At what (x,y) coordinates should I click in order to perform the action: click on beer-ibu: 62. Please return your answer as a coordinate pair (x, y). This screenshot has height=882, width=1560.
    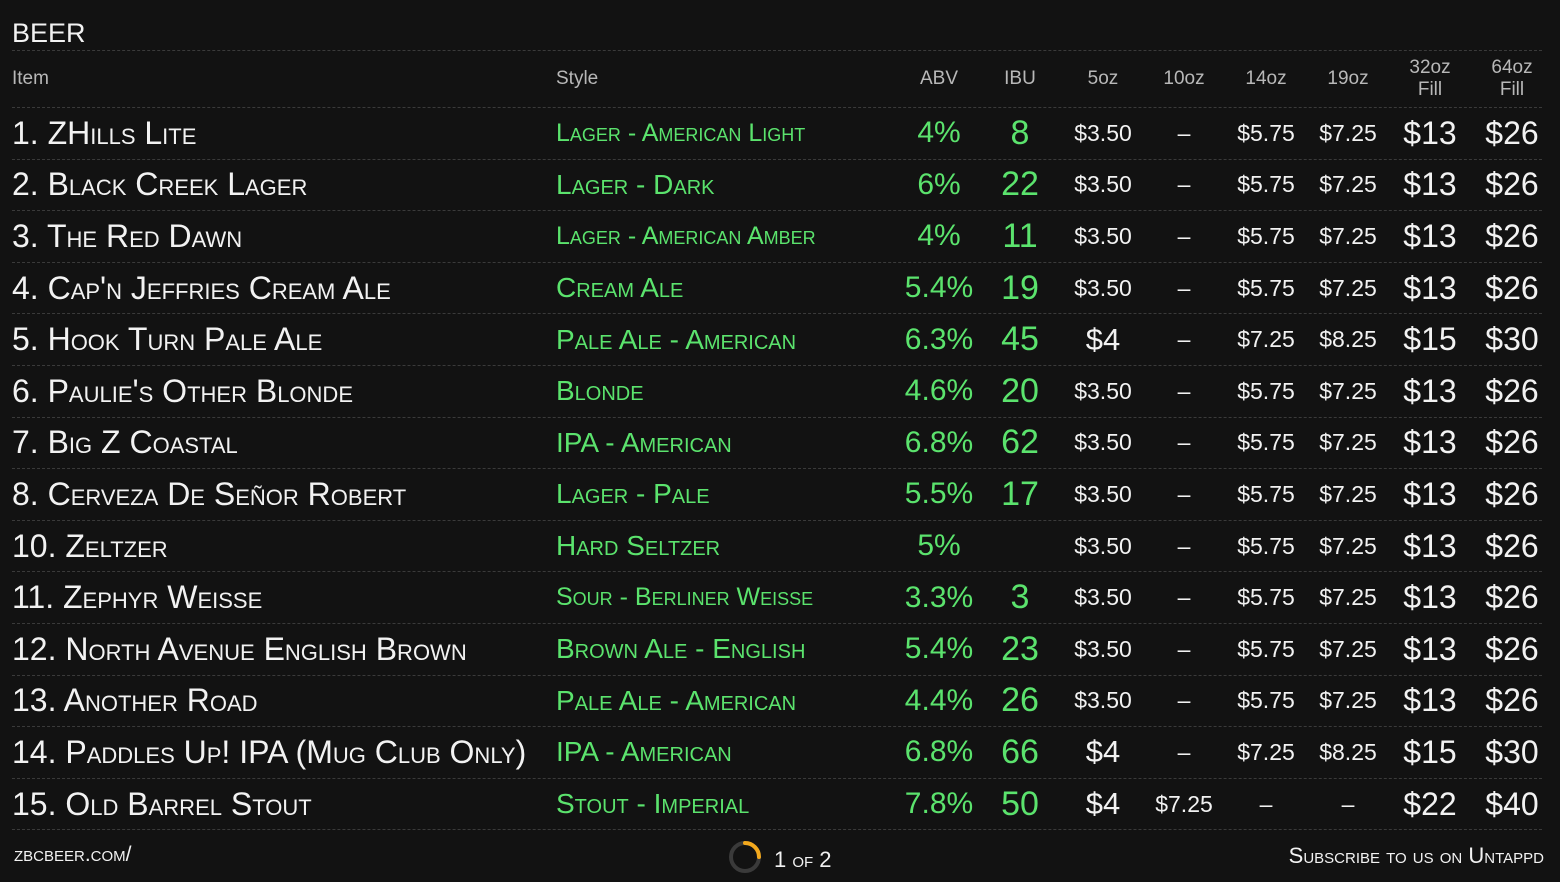
    Looking at the image, I should click on (1020, 442).